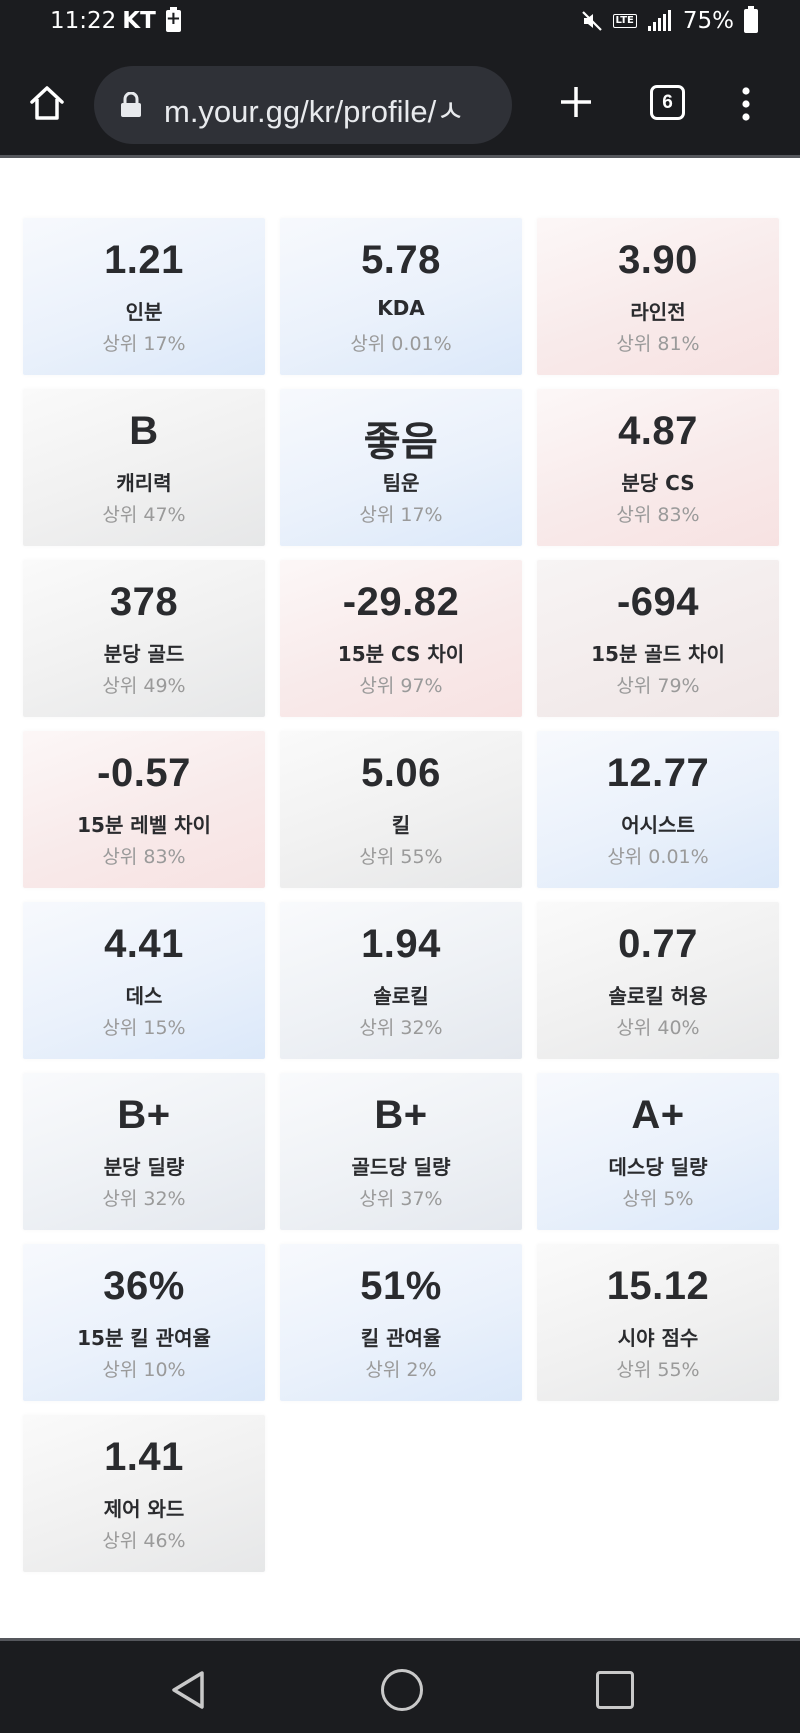 This screenshot has height=1733, width=800. I want to click on stat-rank: 상위 5%, so click(658, 1199).